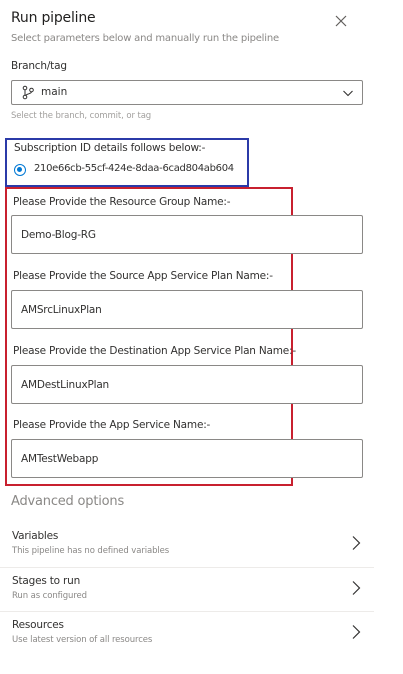 This screenshot has width=403, height=674. I want to click on branch-value: main, so click(54, 92).